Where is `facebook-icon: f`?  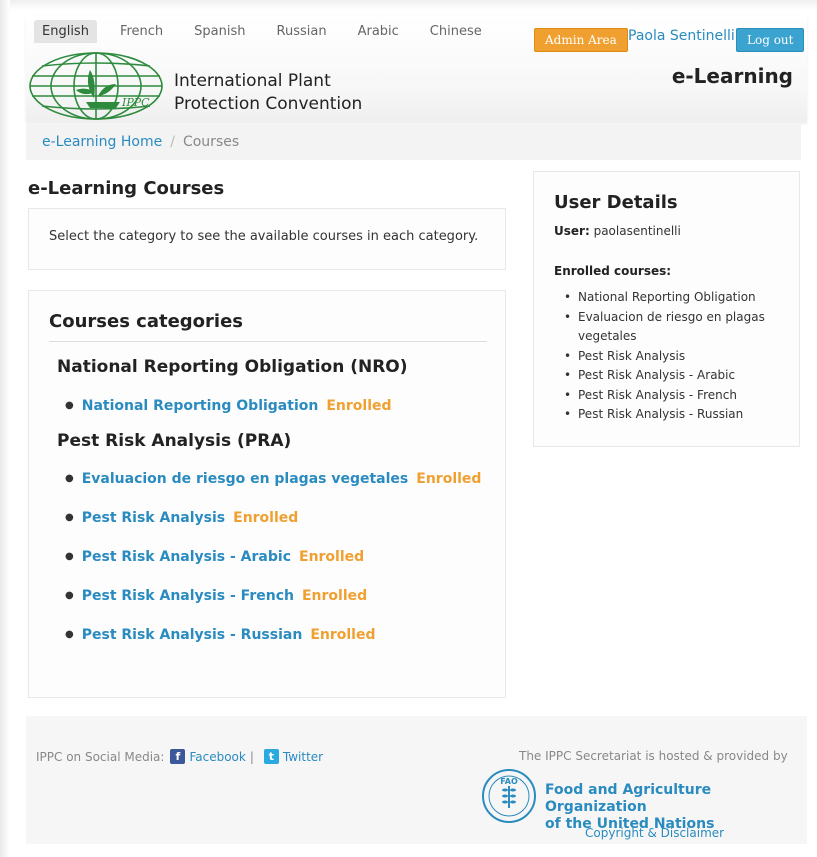 facebook-icon: f is located at coordinates (178, 756).